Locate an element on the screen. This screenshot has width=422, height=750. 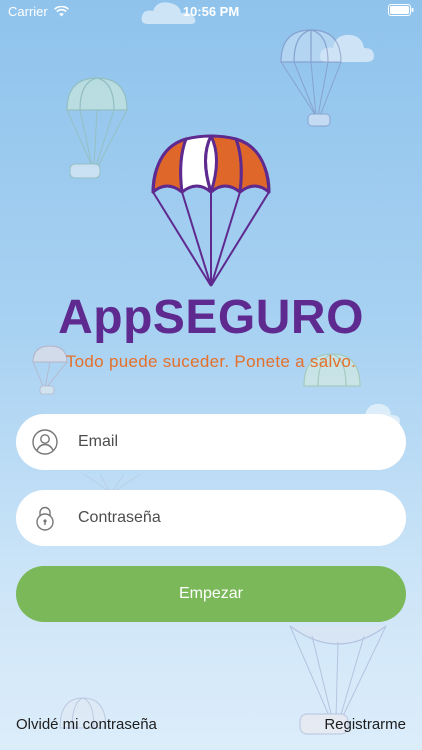
cloud-decoration is located at coordinates (168, 13).